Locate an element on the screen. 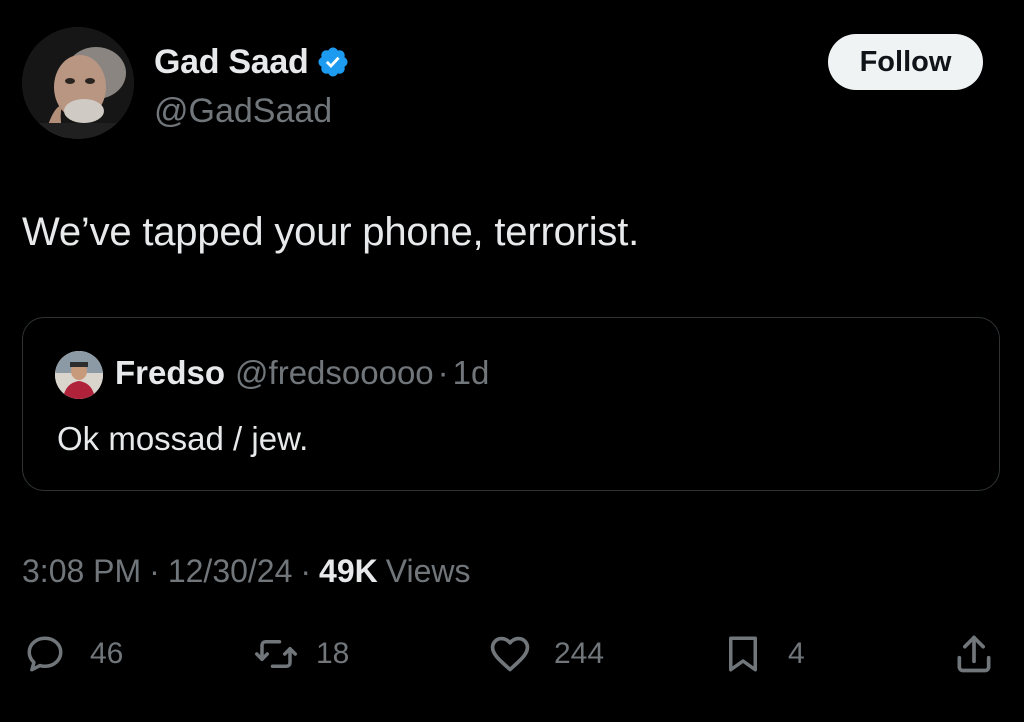 The height and width of the screenshot is (722, 1024). repost-button: 18 is located at coordinates (300, 654).